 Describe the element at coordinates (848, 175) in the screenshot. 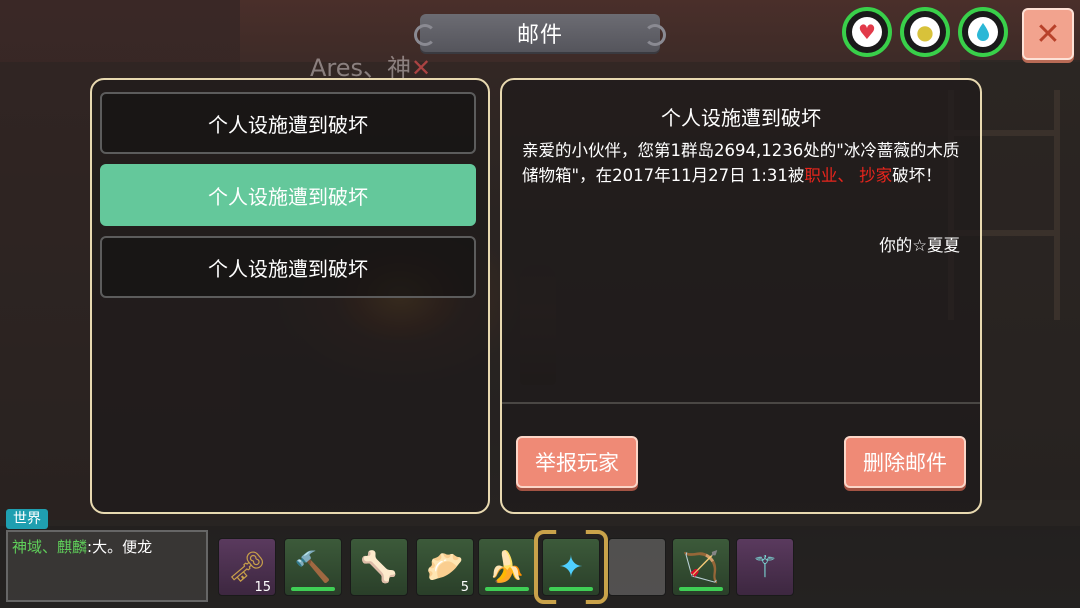

I see `attacker-names: 职业、 抄家` at that location.